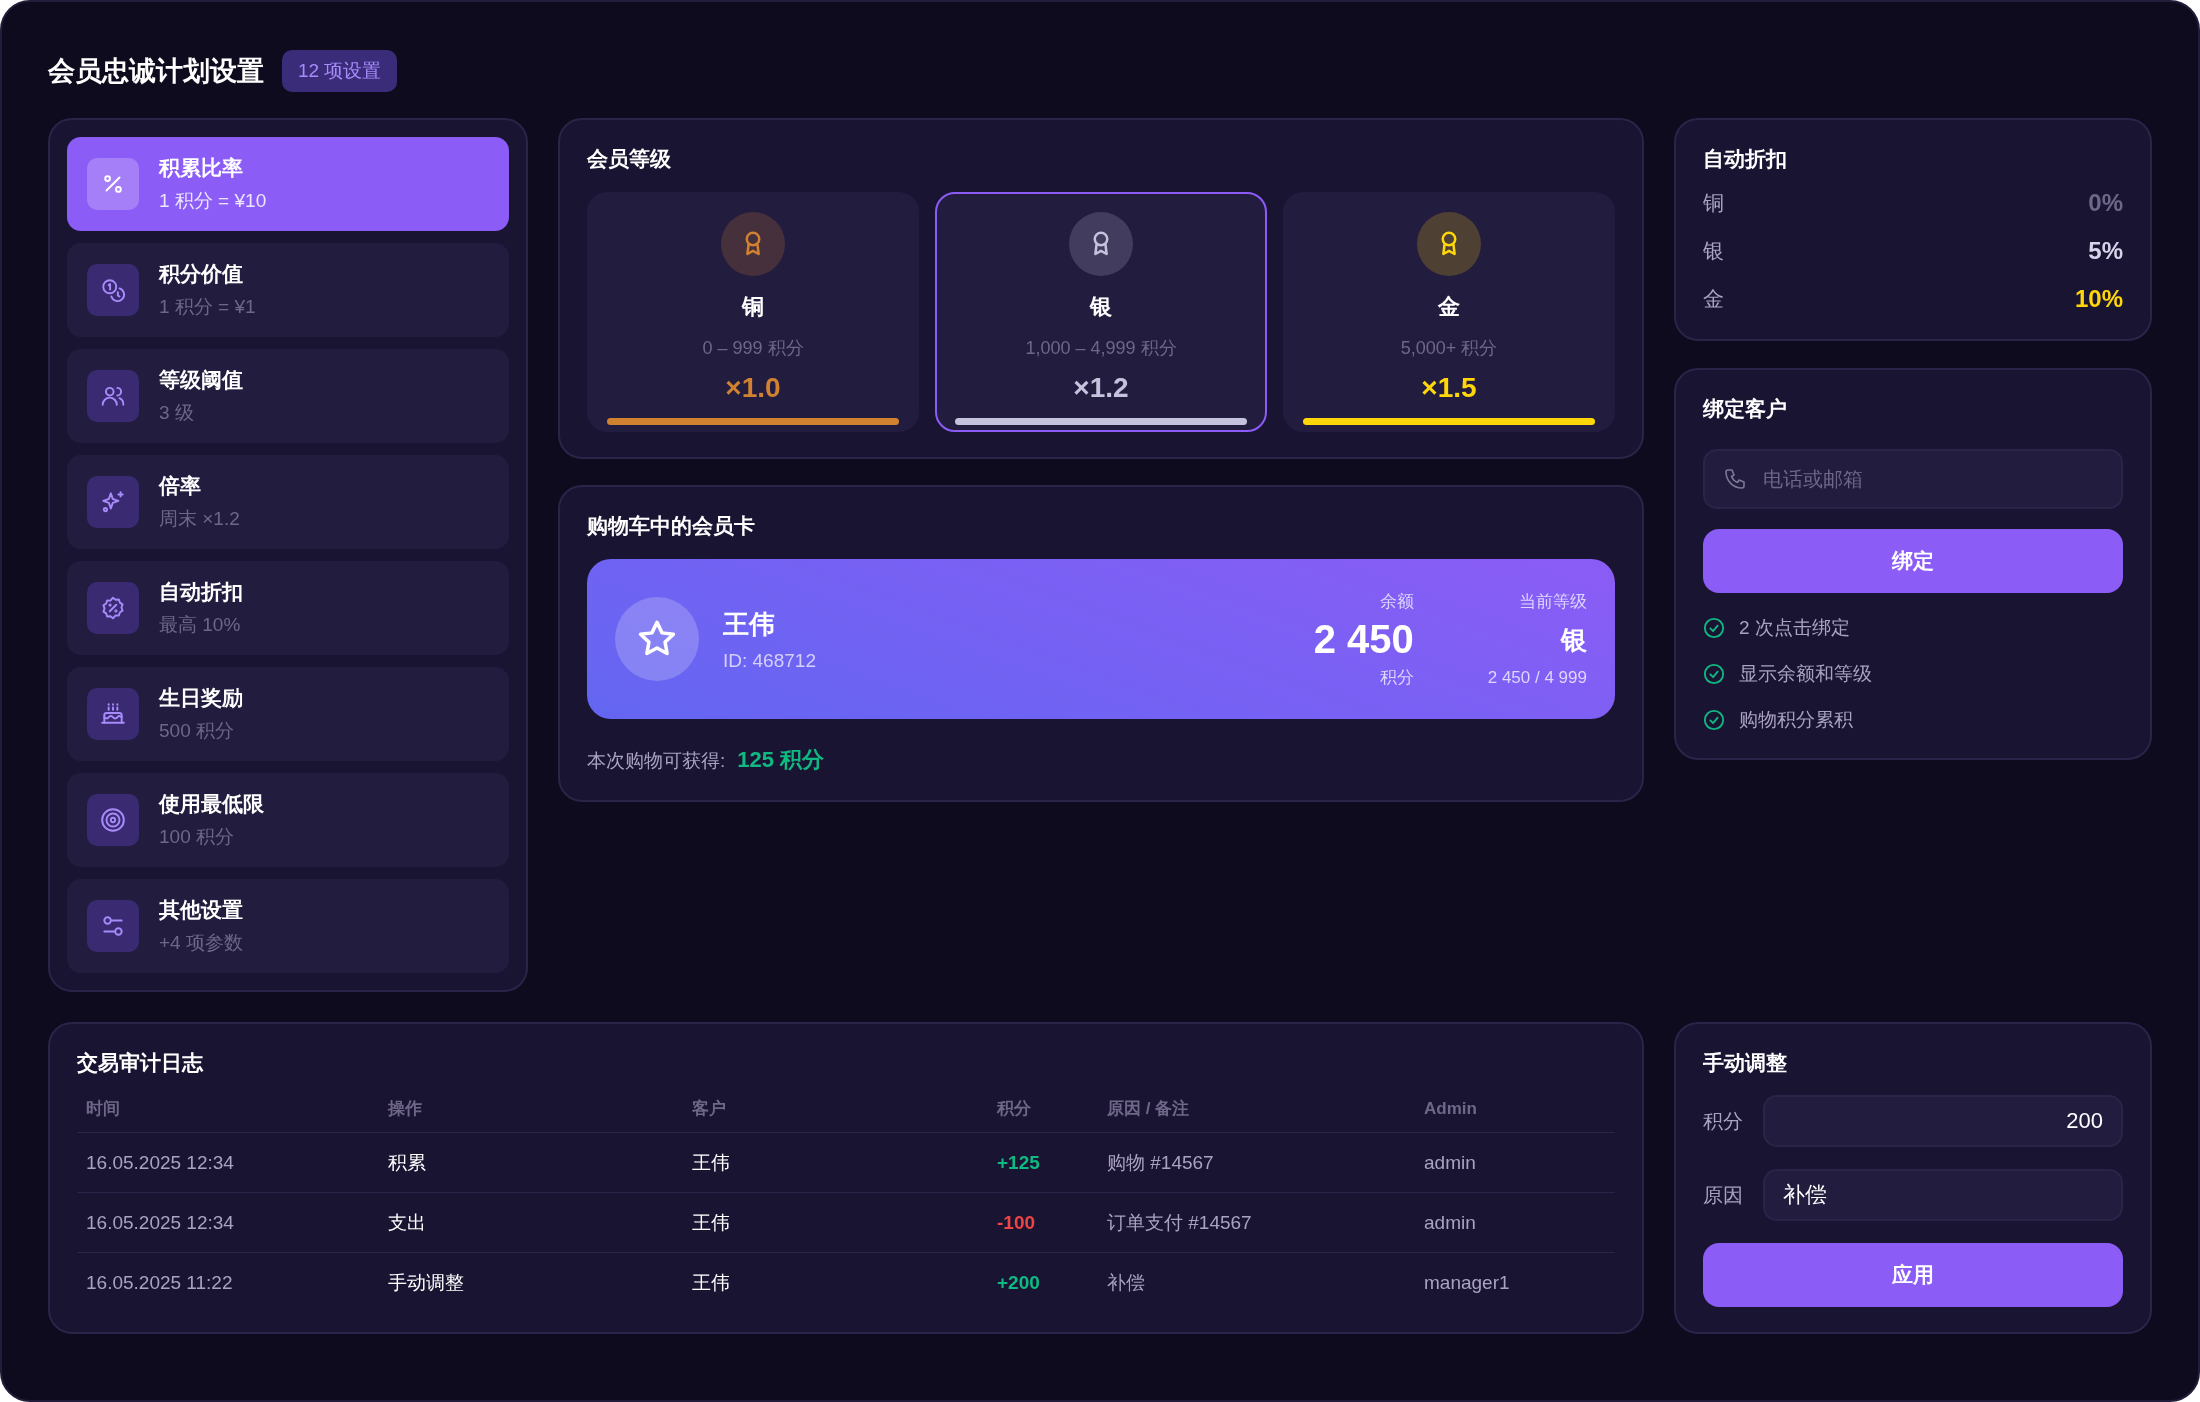 This screenshot has height=1402, width=2200. Describe the element at coordinates (671, 526) in the screenshot. I see `panel-title: 购物车中的会员卡` at that location.